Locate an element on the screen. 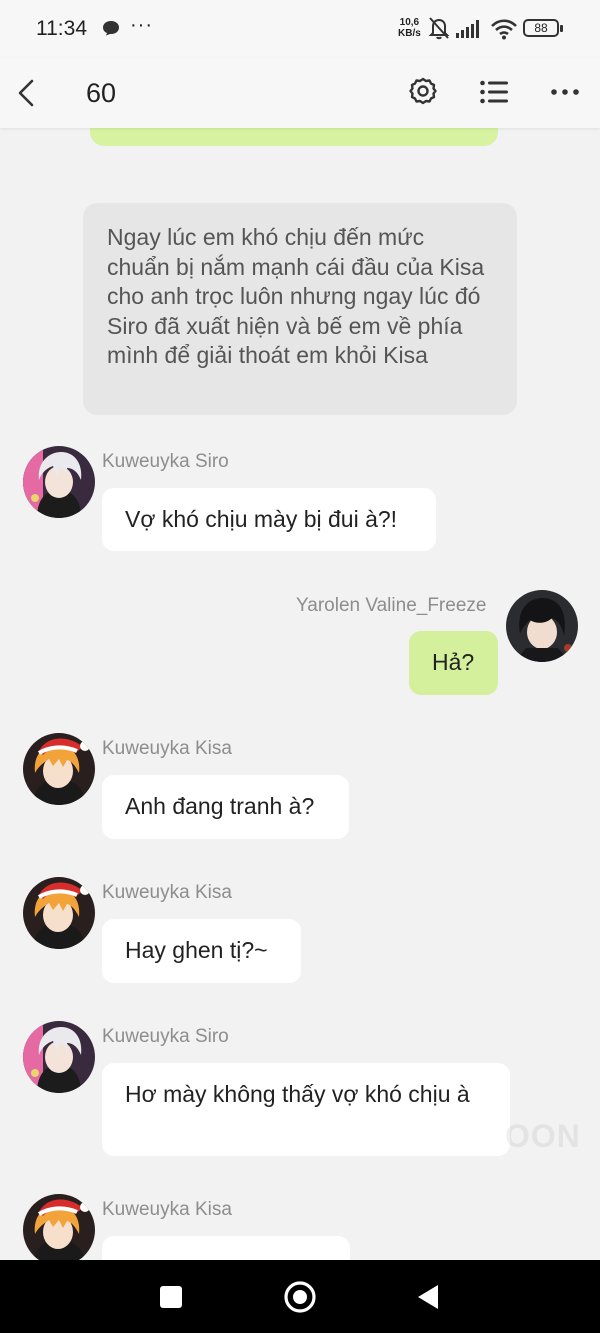  mute-bell-icon is located at coordinates (439, 28).